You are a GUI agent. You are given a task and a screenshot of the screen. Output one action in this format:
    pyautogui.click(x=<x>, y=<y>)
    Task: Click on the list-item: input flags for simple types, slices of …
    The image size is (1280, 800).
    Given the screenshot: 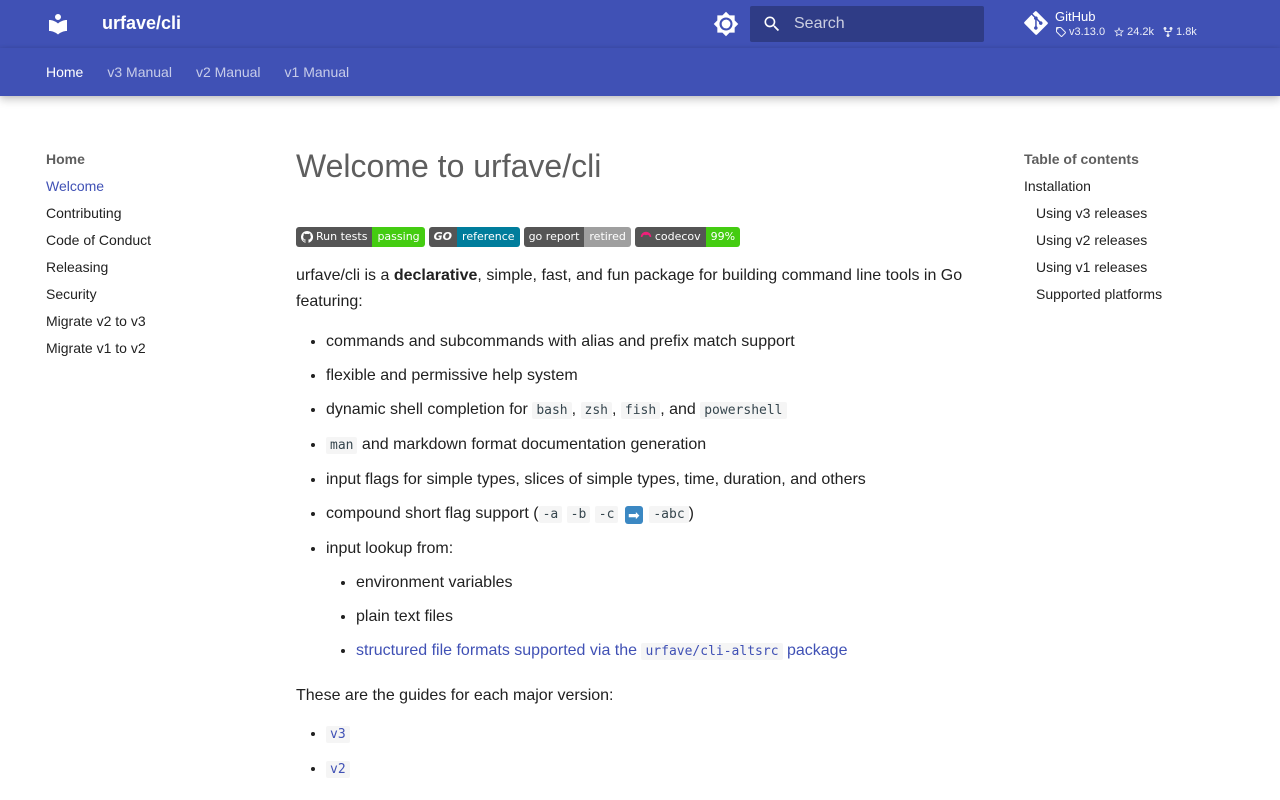 What is the action you would take?
    pyautogui.click(x=651, y=480)
    